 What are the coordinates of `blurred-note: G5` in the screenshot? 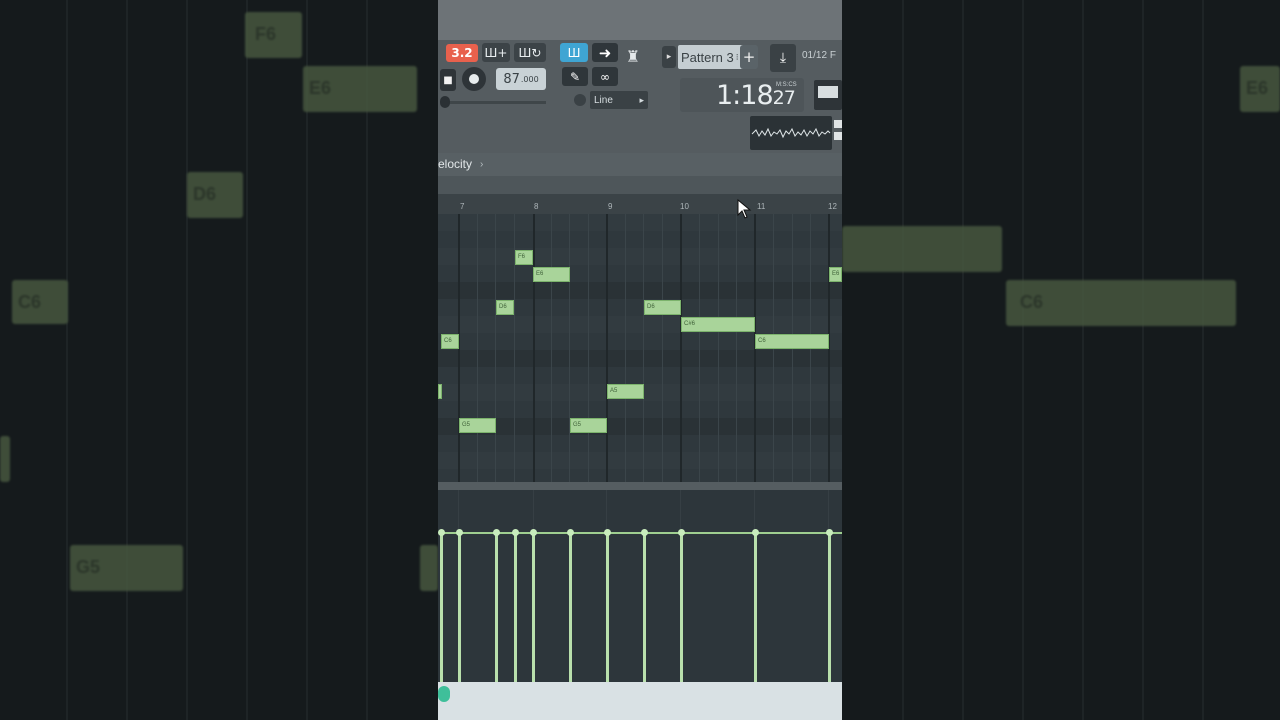 It's located at (126, 568).